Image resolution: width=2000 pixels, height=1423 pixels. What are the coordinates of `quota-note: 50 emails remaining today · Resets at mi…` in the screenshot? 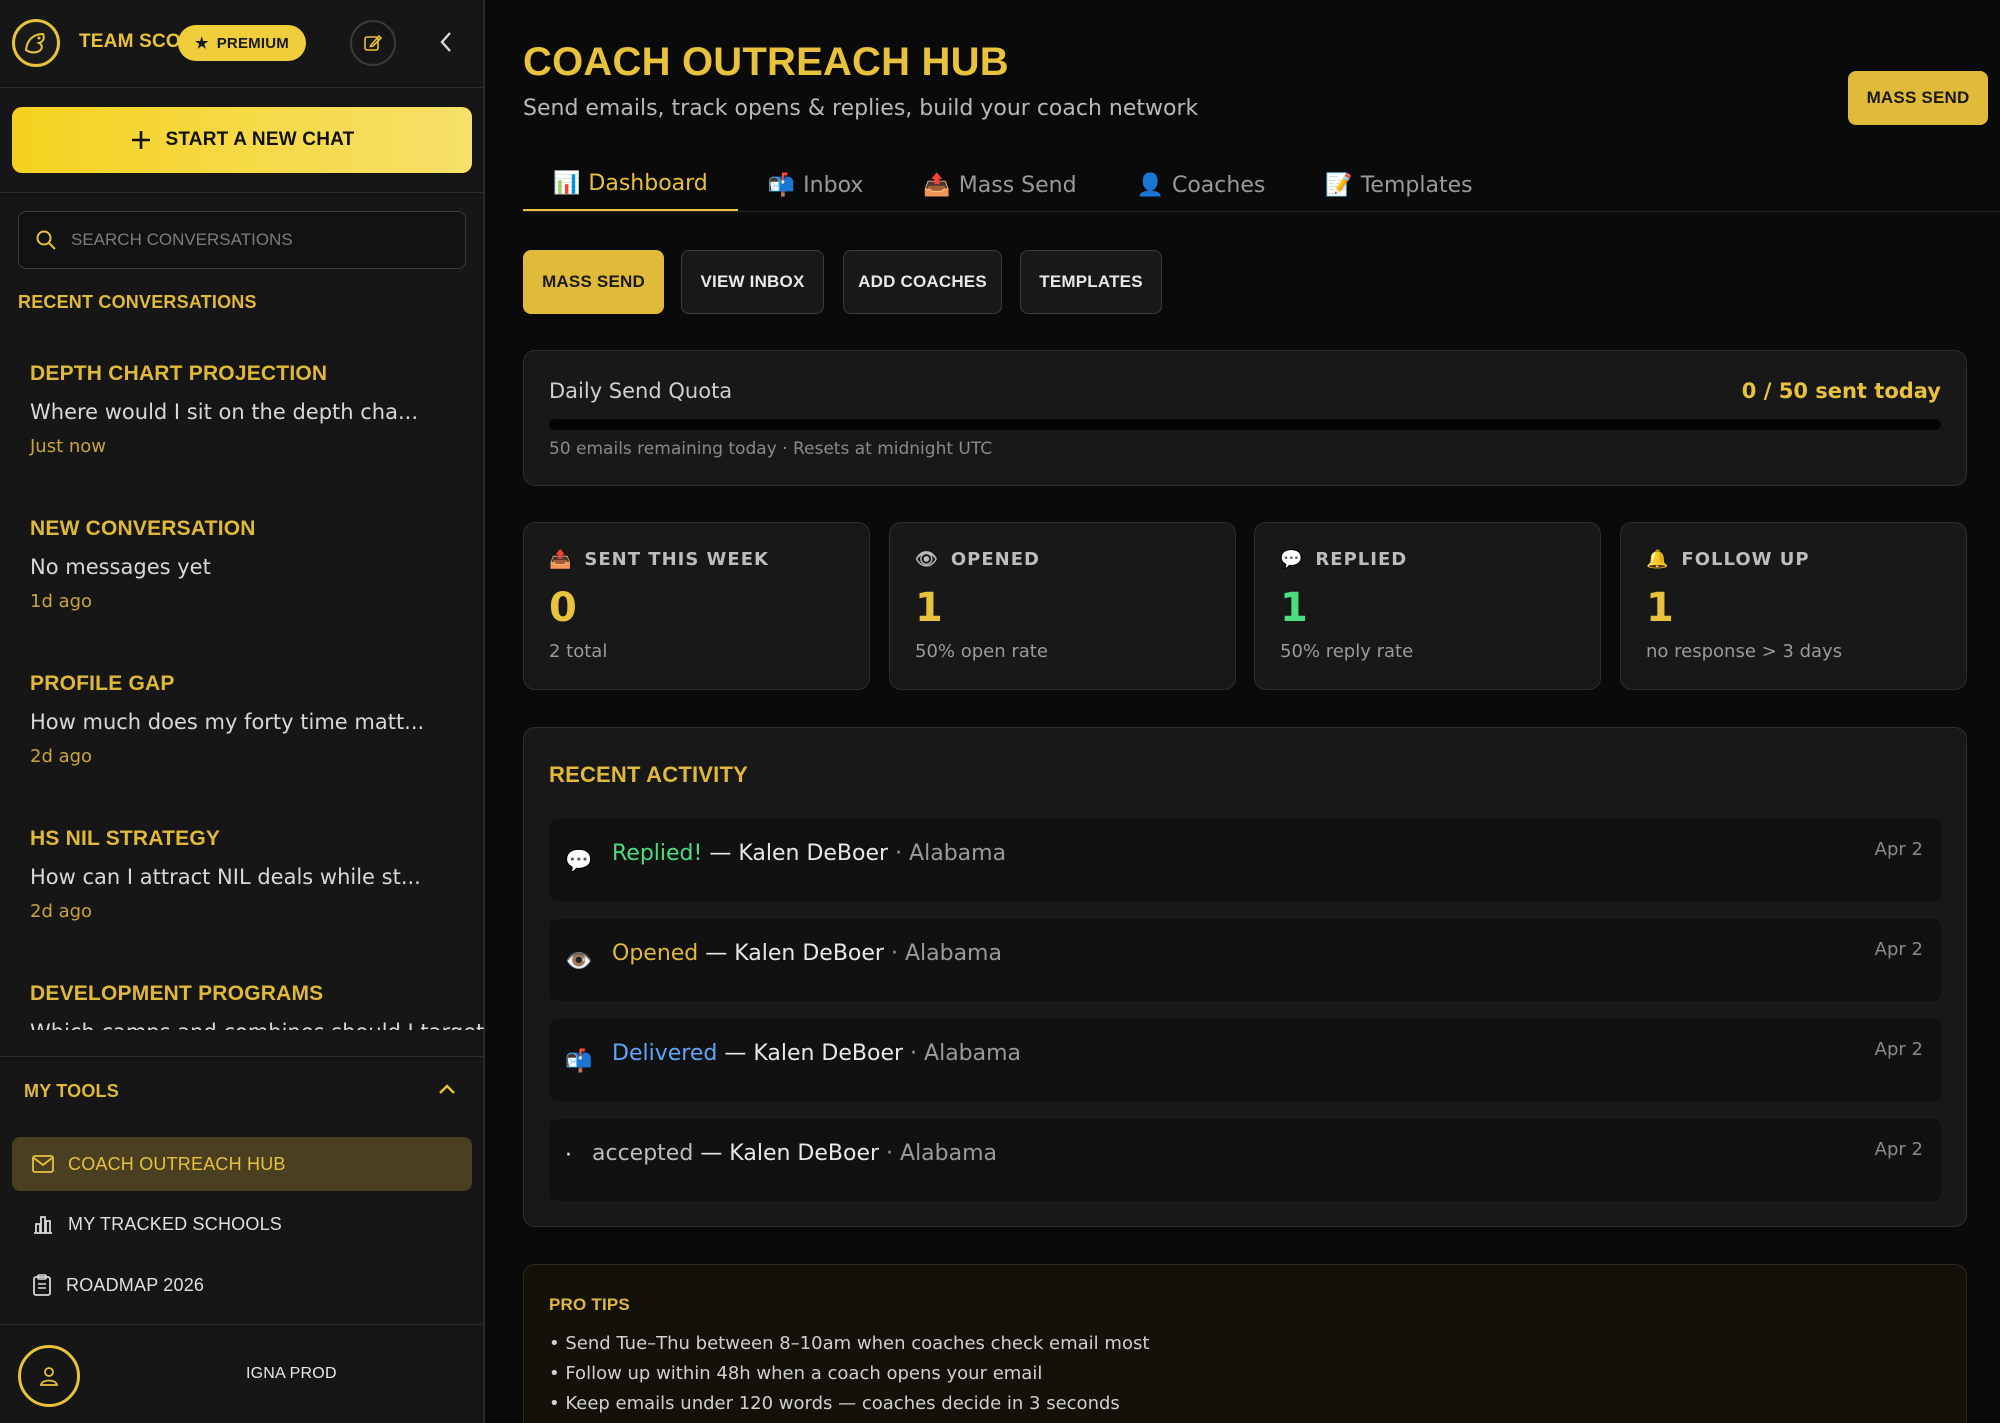 It's located at (771, 449).